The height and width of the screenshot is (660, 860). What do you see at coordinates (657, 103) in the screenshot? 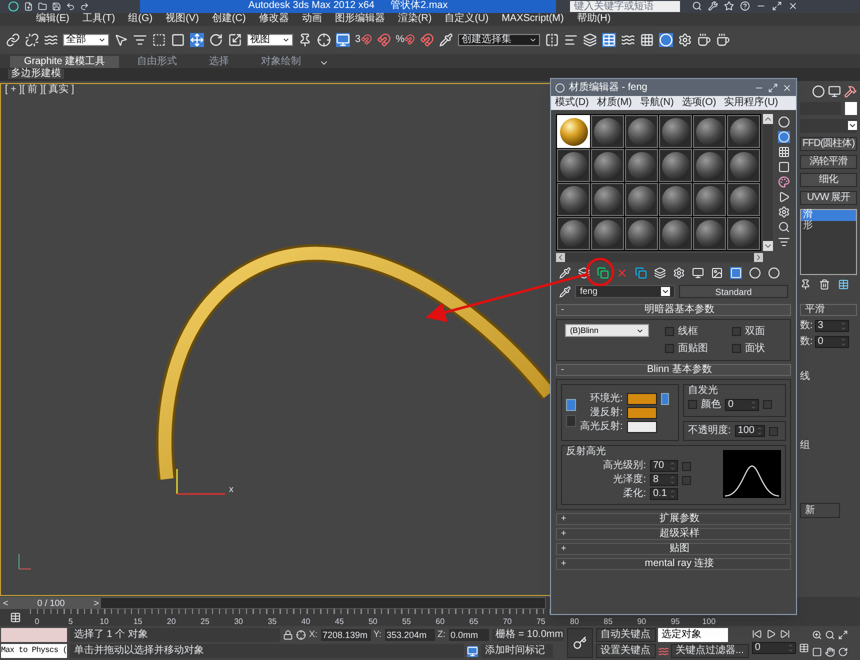
I see `menu-item: 导航(N)` at bounding box center [657, 103].